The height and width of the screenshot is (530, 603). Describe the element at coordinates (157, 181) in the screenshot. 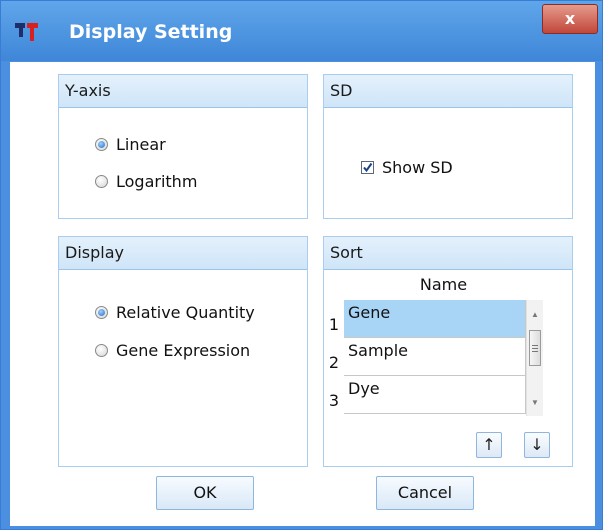

I see `radio-logarithm-label: Logarithm` at that location.